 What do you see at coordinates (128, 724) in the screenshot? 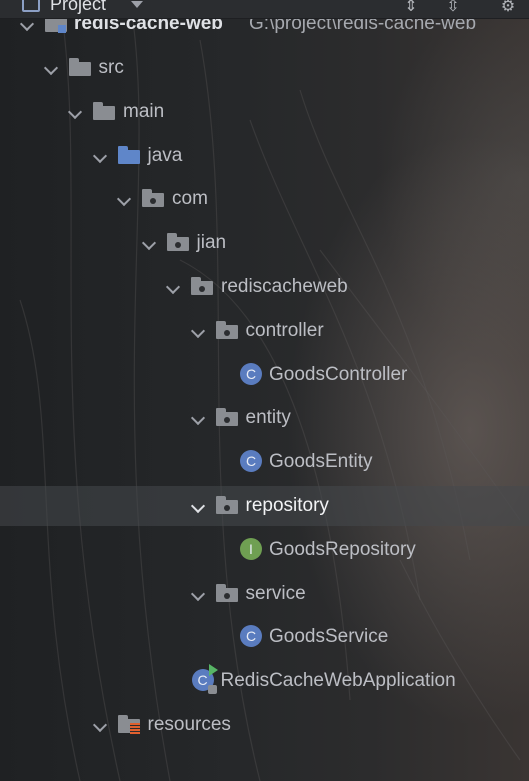
I see `resources-folder-icon` at bounding box center [128, 724].